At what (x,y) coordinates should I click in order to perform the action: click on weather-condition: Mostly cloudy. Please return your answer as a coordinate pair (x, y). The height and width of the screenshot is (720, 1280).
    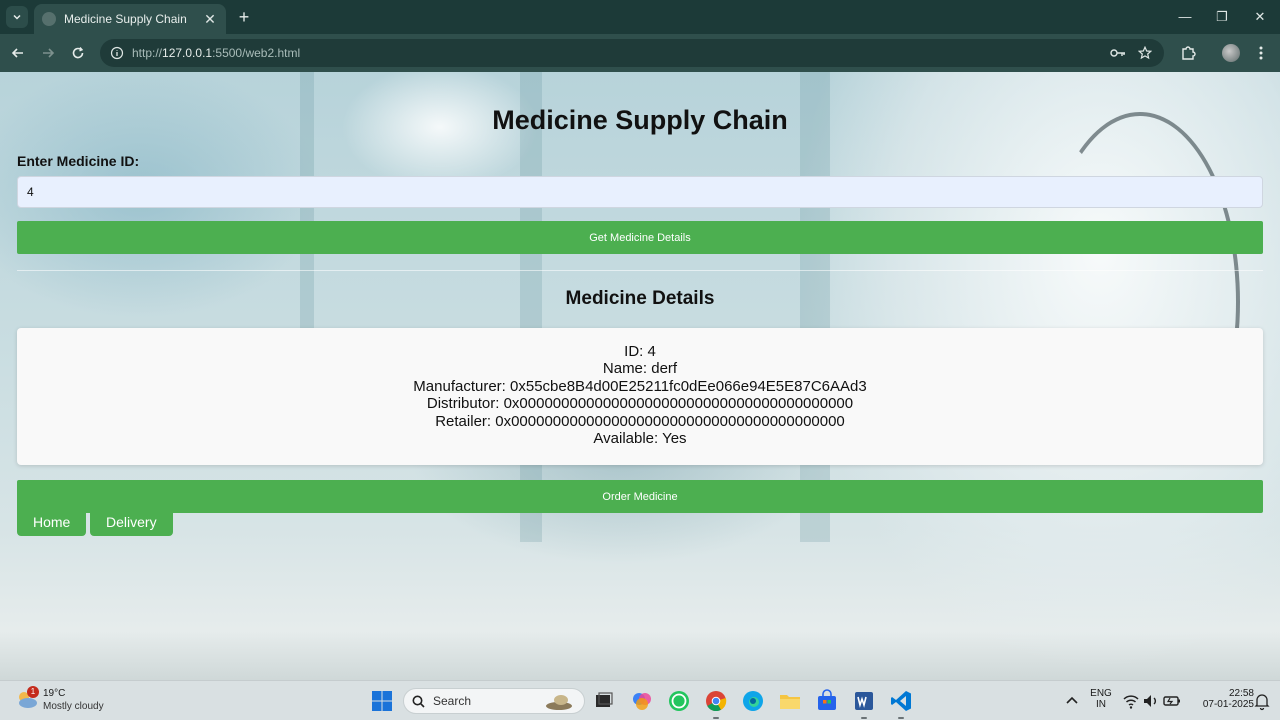
    Looking at the image, I should click on (73, 706).